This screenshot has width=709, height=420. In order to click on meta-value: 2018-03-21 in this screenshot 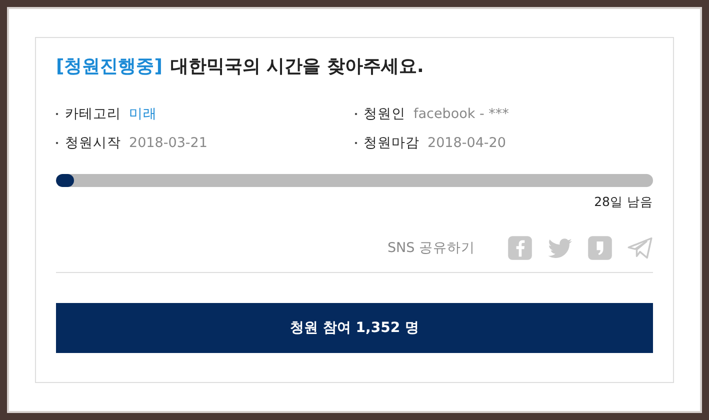, I will do `click(168, 143)`.